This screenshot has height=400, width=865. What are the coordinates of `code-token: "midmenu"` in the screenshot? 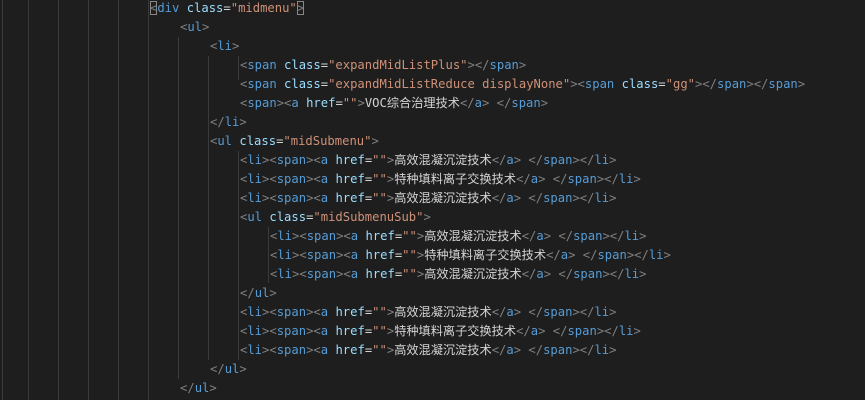 It's located at (263, 8).